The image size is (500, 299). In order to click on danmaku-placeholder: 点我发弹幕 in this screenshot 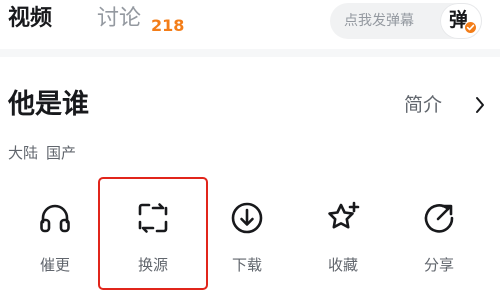, I will do `click(379, 21)`.